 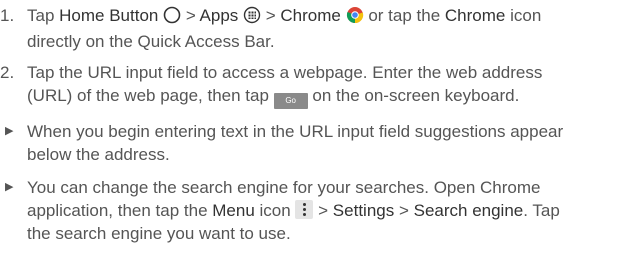 What do you see at coordinates (7, 15) in the screenshot?
I see `step-number: 1.` at bounding box center [7, 15].